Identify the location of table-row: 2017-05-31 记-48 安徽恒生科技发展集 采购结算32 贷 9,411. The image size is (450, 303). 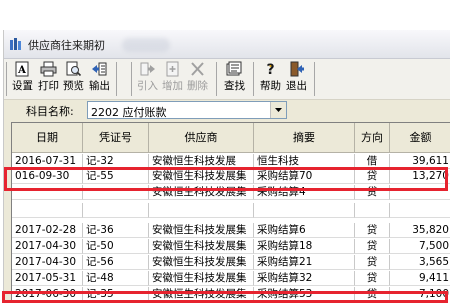
(231, 278).